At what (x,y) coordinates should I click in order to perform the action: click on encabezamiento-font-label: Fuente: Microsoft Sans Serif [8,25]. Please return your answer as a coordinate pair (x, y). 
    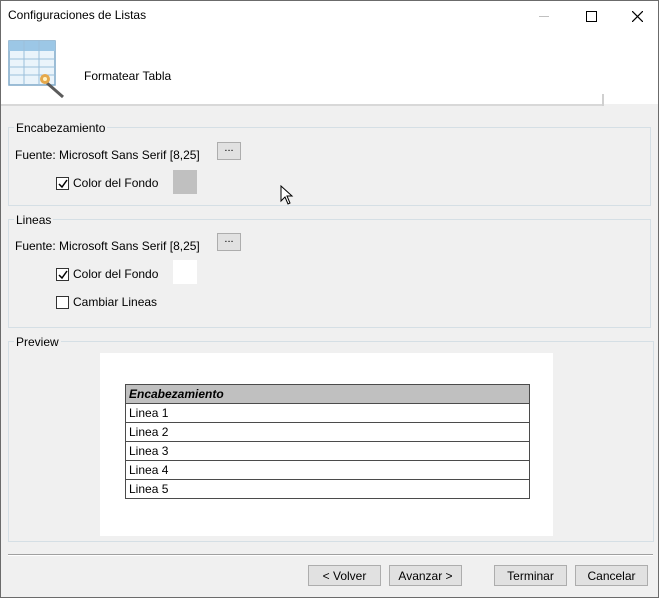
    Looking at the image, I should click on (107, 155).